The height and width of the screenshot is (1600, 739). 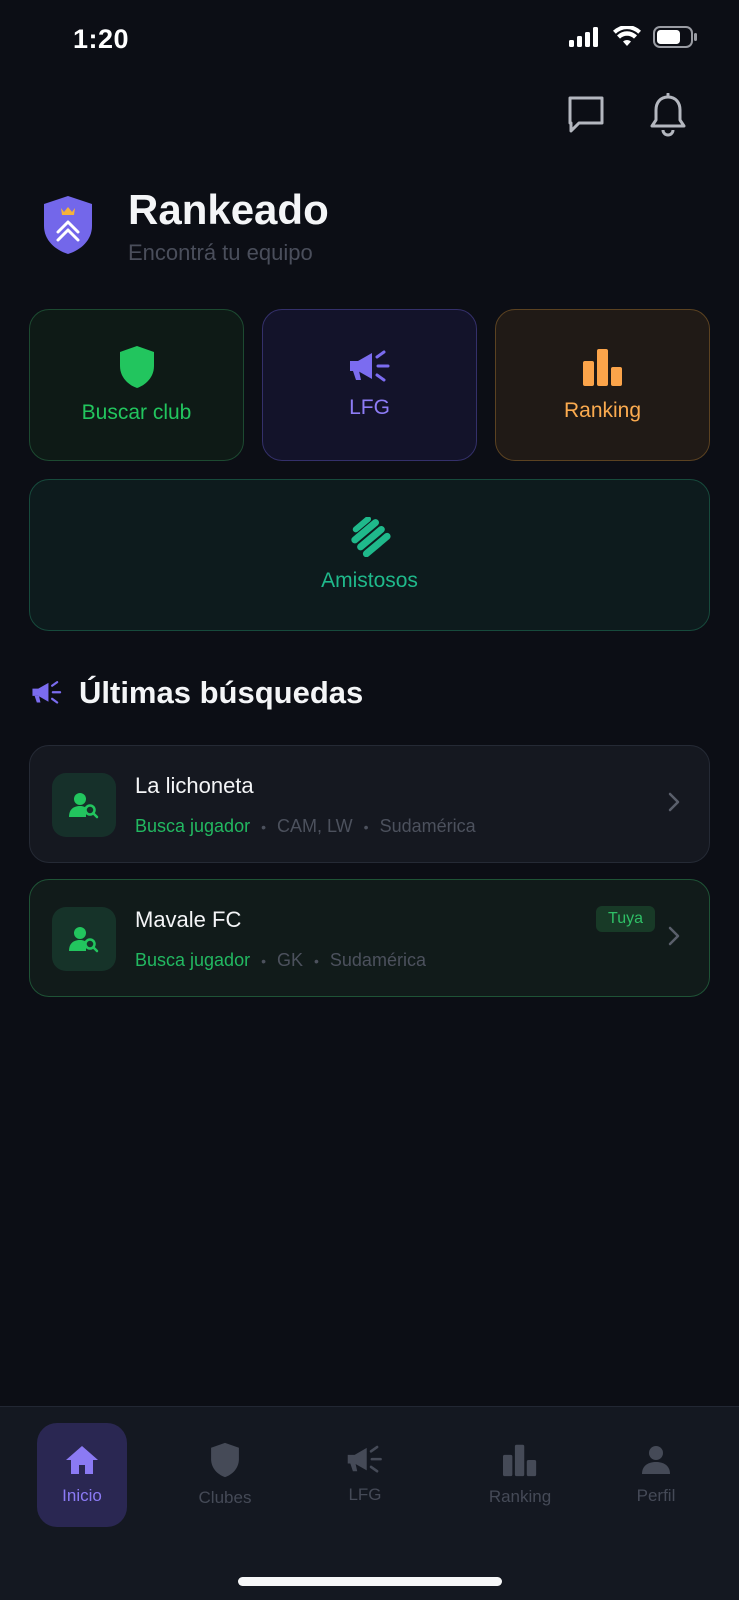 What do you see at coordinates (675, 37) in the screenshot?
I see `battery-icon` at bounding box center [675, 37].